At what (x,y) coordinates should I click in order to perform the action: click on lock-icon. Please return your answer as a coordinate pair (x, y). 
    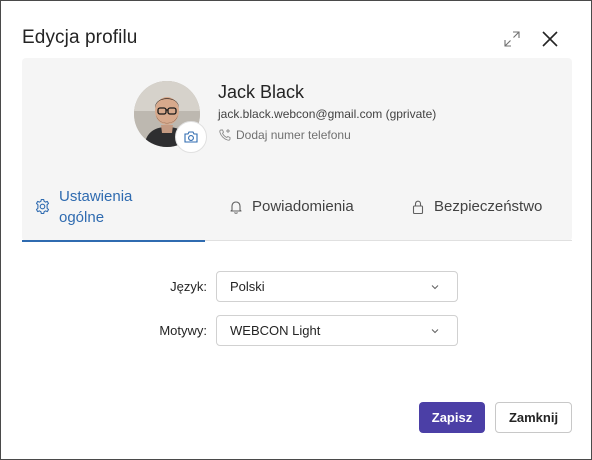
    Looking at the image, I should click on (418, 207).